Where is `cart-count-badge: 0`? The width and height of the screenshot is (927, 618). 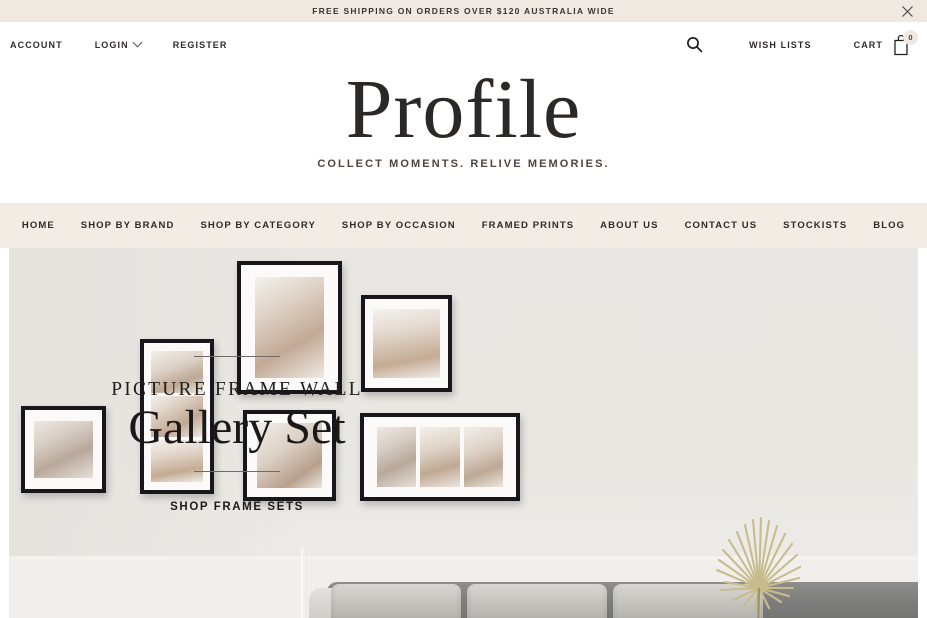 cart-count-badge: 0 is located at coordinates (910, 37).